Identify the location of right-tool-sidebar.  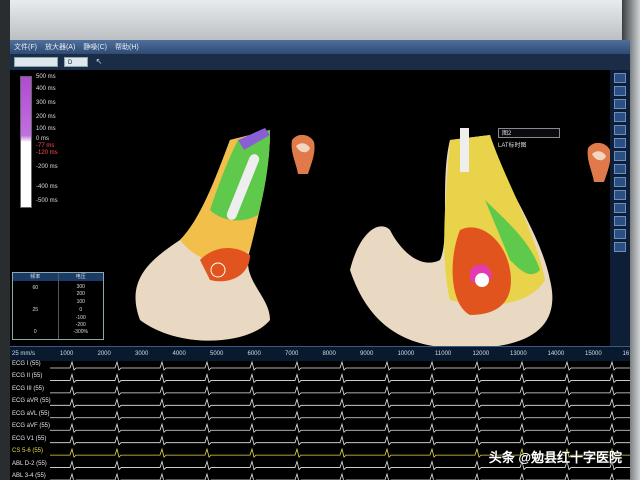
(620, 208).